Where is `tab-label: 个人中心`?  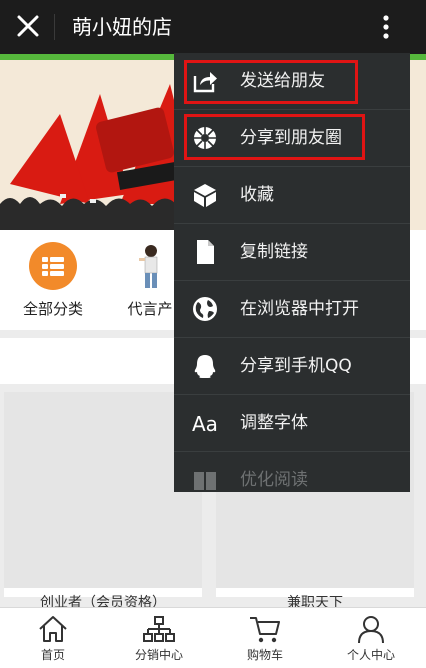 tab-label: 个人中心 is located at coordinates (370, 655).